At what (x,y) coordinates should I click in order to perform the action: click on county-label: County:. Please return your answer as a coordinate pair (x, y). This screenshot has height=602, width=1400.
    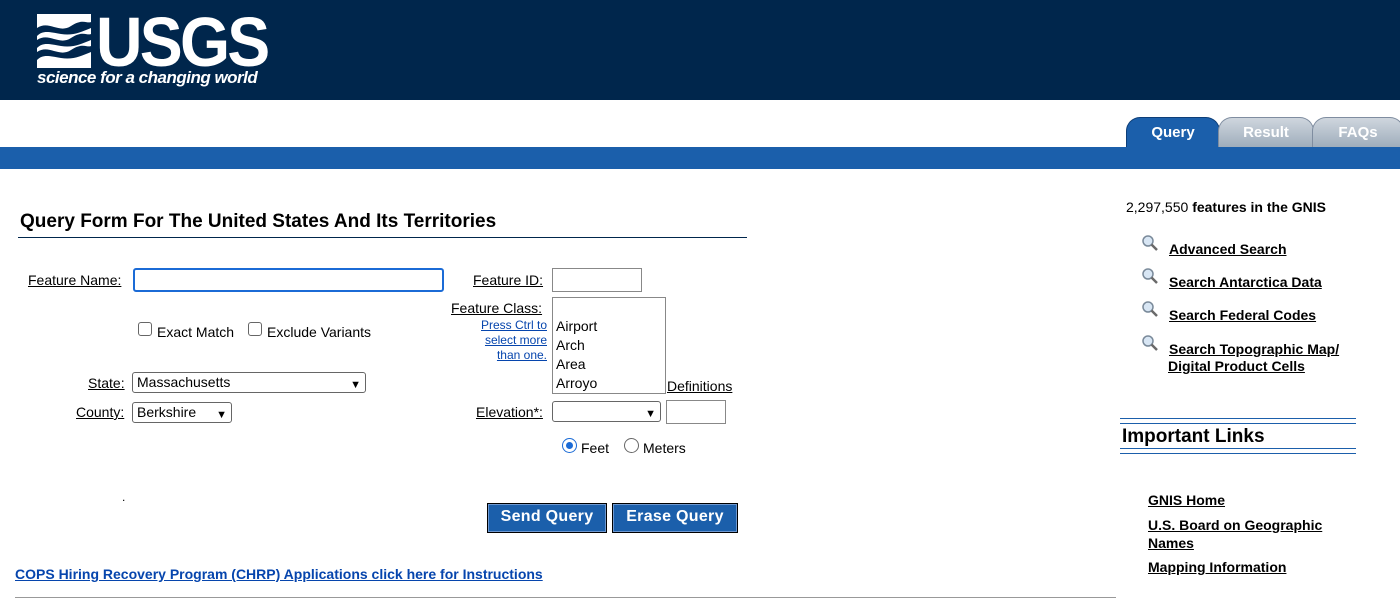
    Looking at the image, I should click on (100, 412).